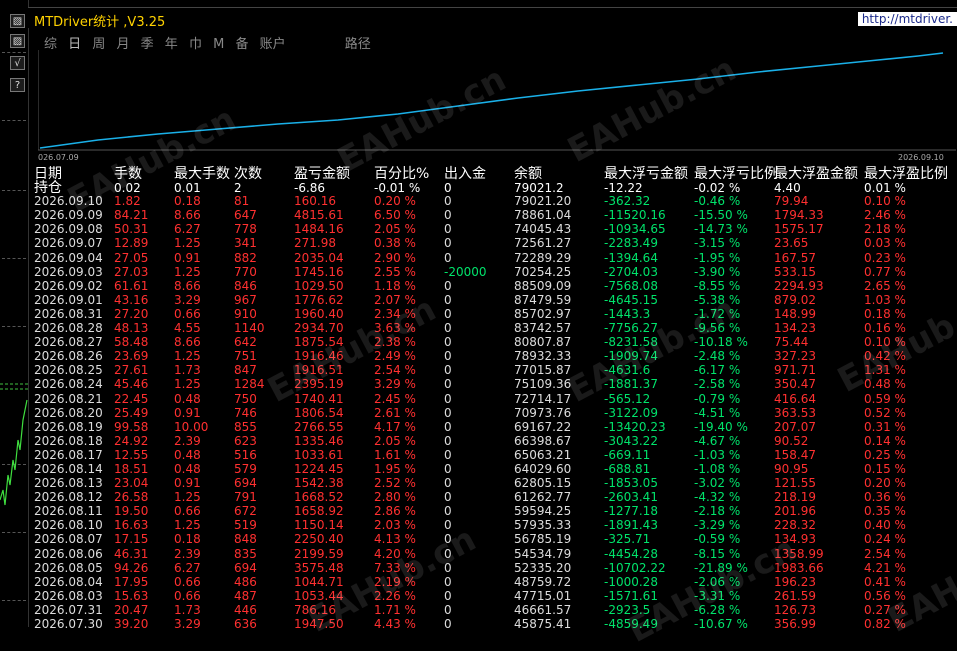  I want to click on cell-count: 750, so click(245, 398).